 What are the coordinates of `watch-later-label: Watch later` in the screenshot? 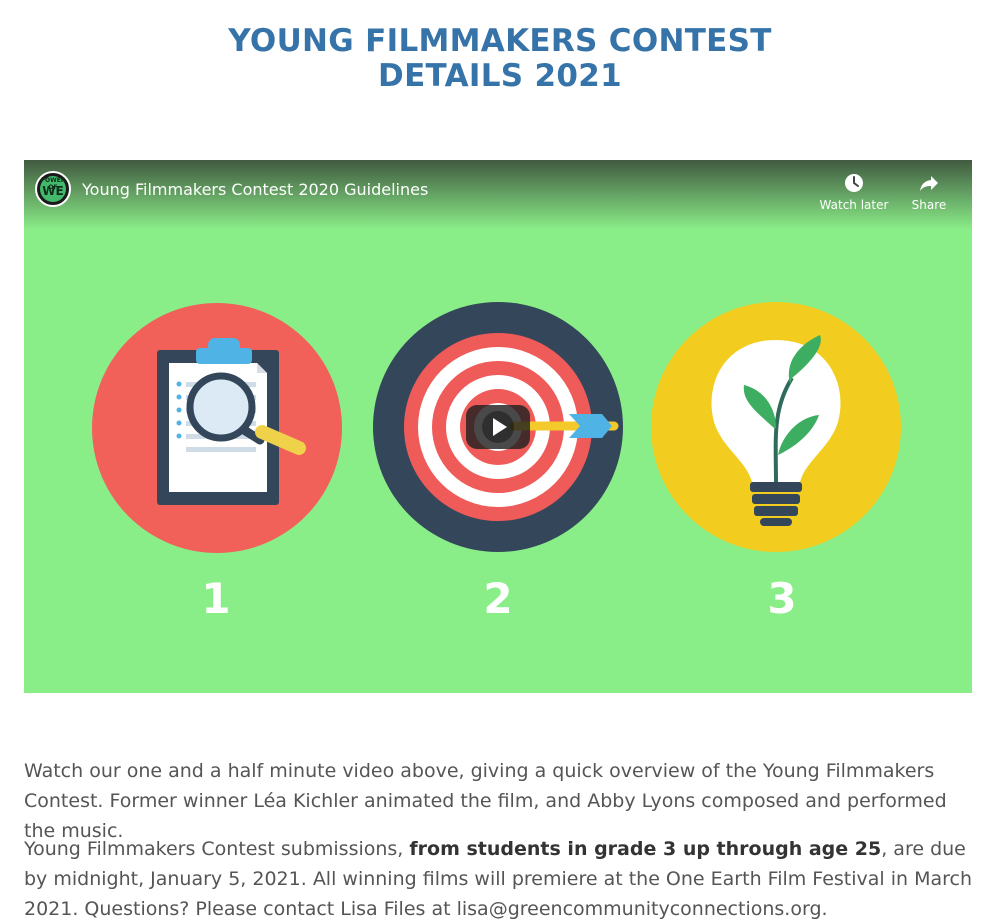 It's located at (854, 205).